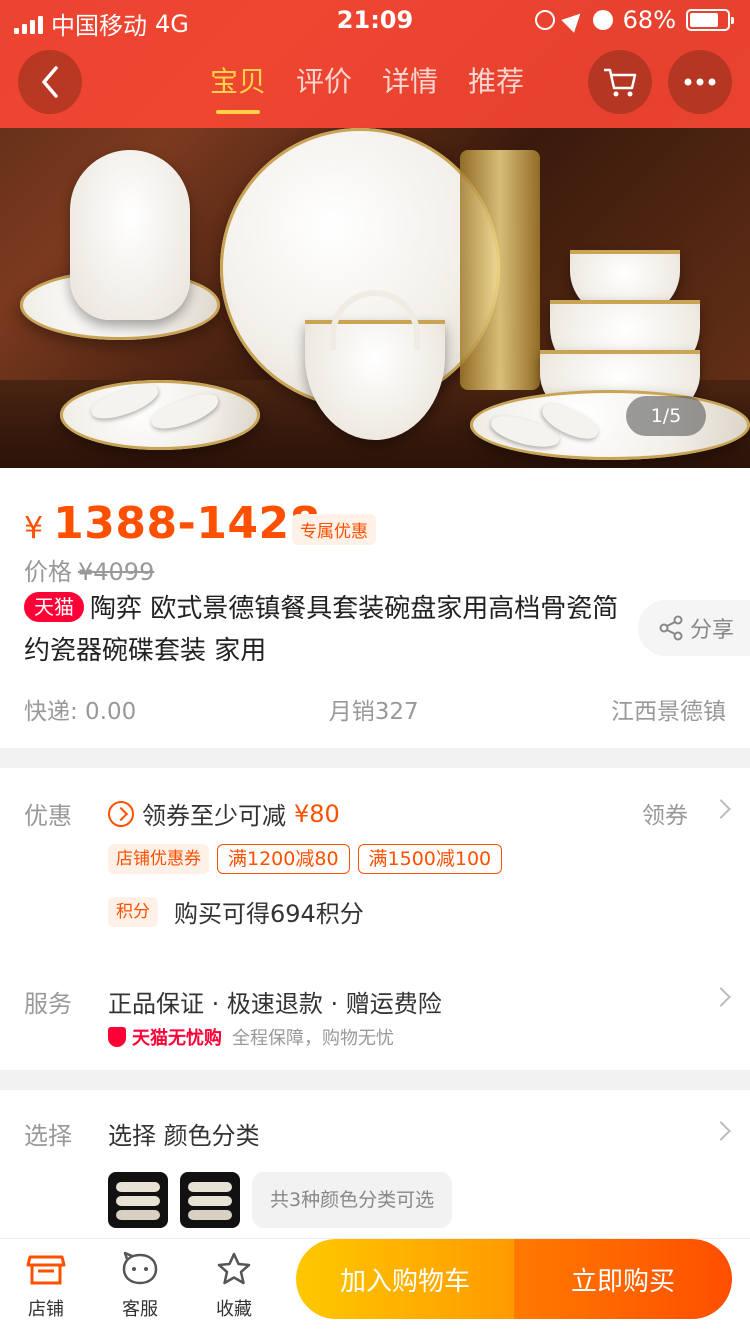  I want to click on bottom-bar: 店铺 客服 收藏 加入购物车 立即购买, so click(375, 1286).